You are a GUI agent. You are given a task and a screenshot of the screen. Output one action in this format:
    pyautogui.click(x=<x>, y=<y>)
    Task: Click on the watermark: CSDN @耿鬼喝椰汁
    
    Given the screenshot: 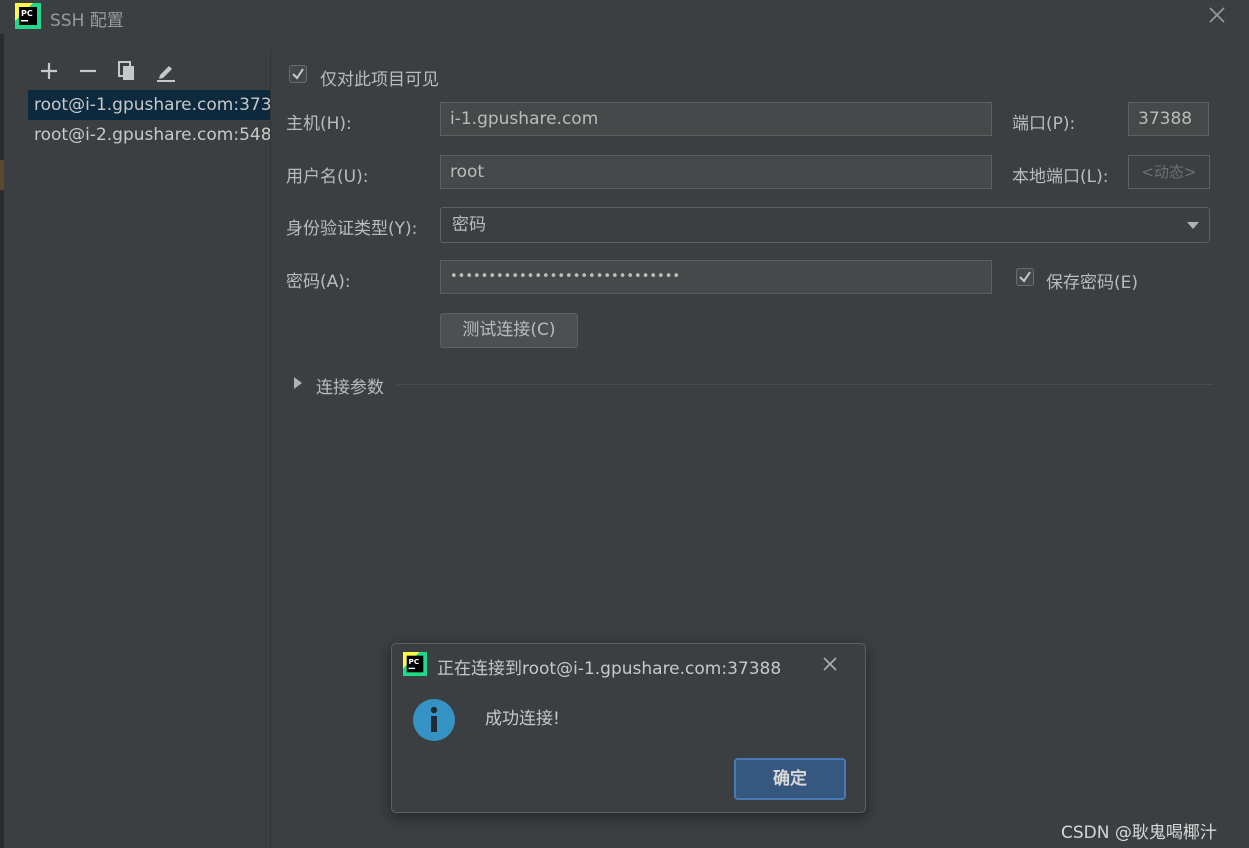 What is the action you would take?
    pyautogui.click(x=1139, y=833)
    